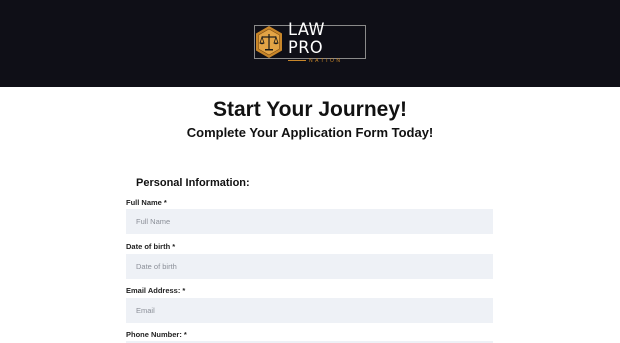 This screenshot has width=620, height=343. Describe the element at coordinates (297, 60) in the screenshot. I see `logo-divider` at that location.